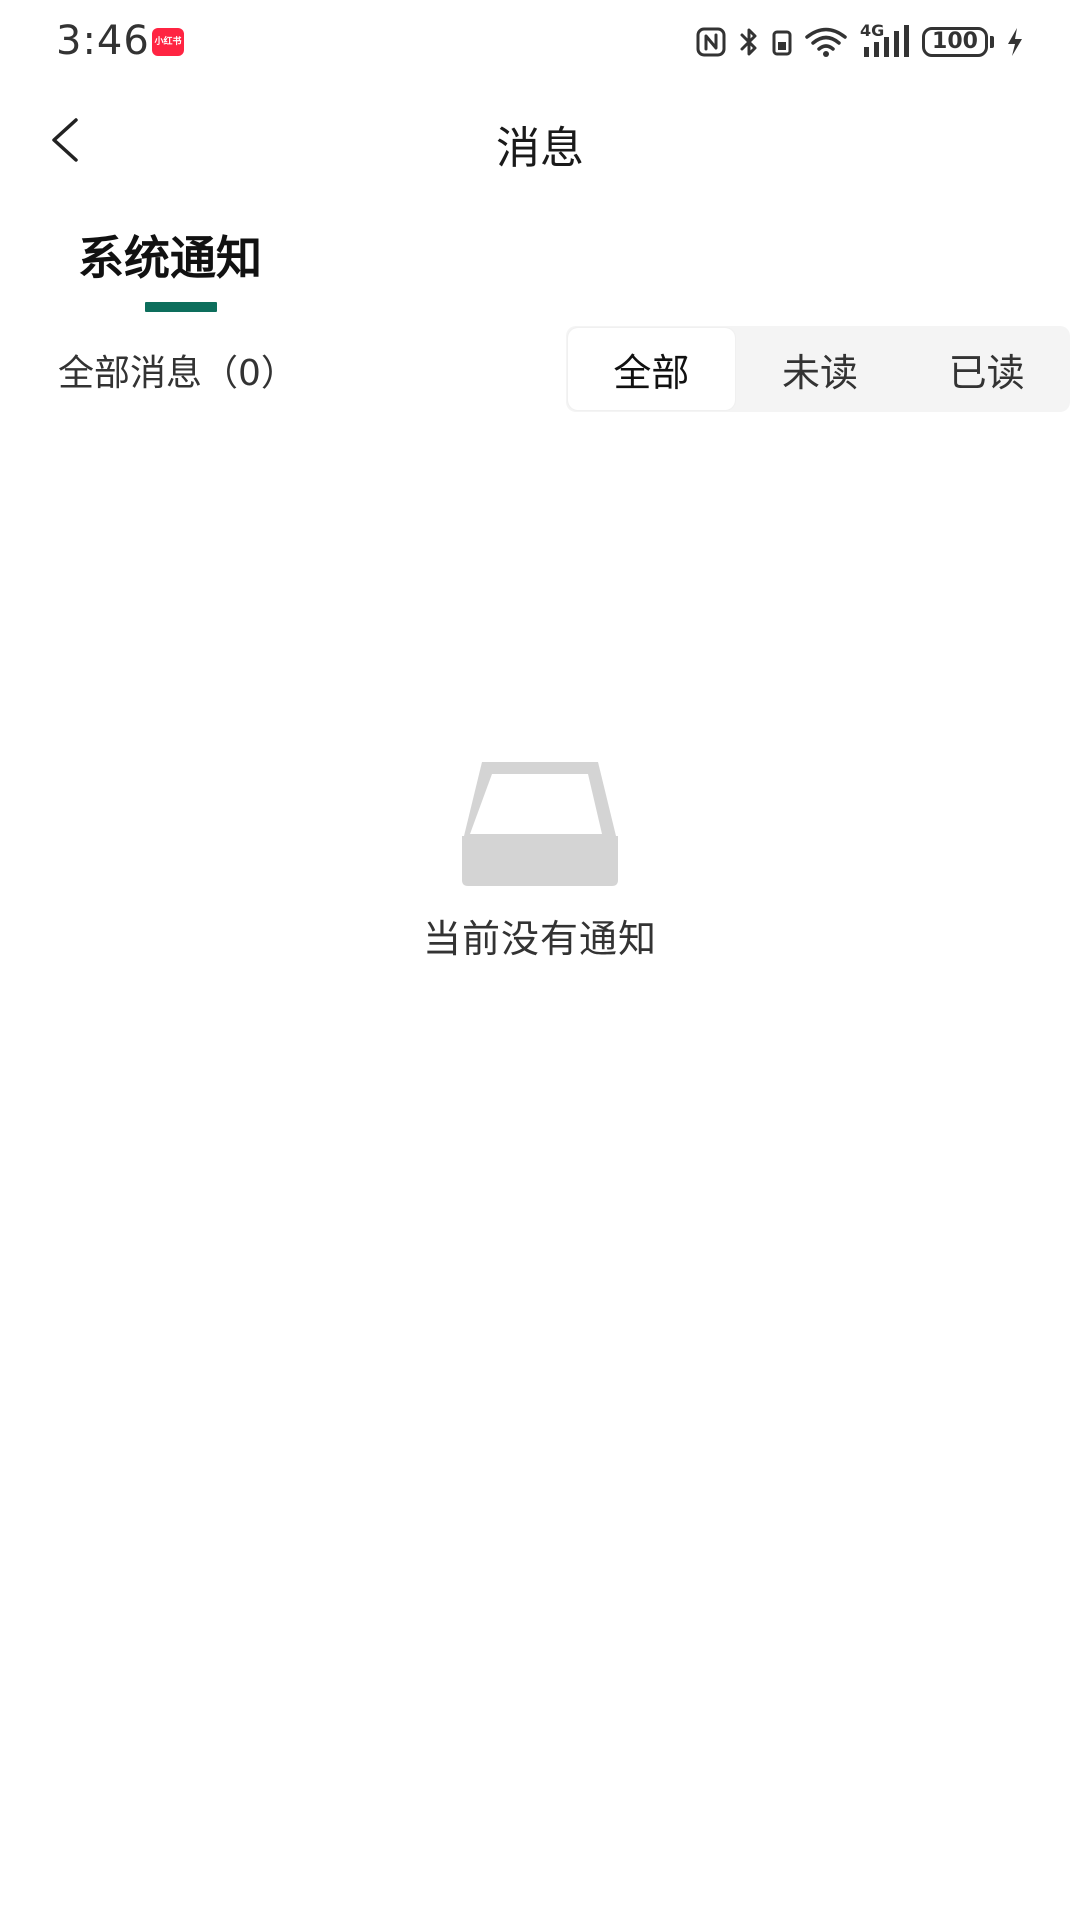  What do you see at coordinates (986, 369) in the screenshot?
I see `filter-read: 已读` at bounding box center [986, 369].